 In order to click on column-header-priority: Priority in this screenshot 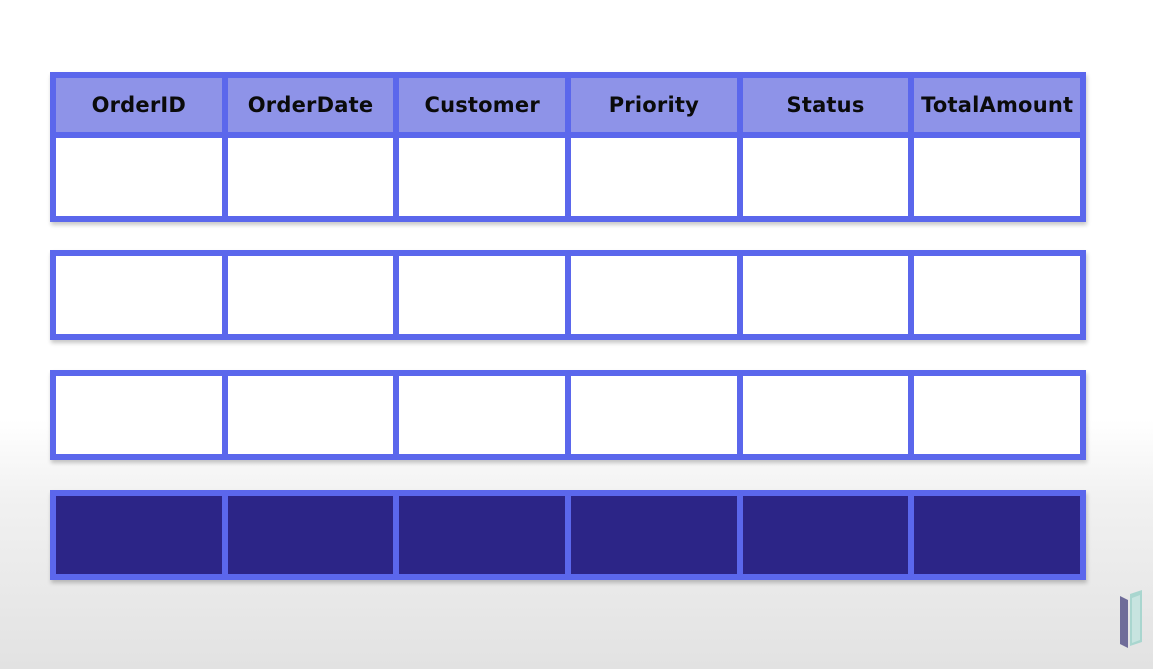, I will do `click(654, 105)`.